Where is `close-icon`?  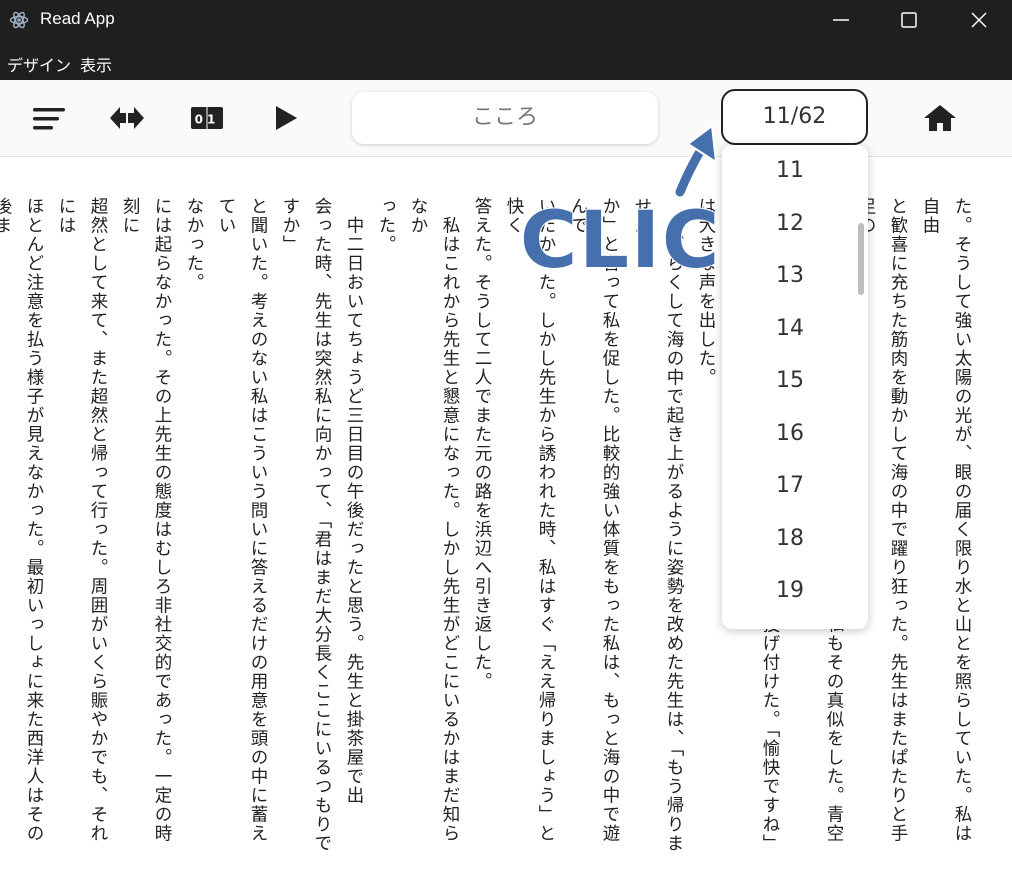
close-icon is located at coordinates (979, 20).